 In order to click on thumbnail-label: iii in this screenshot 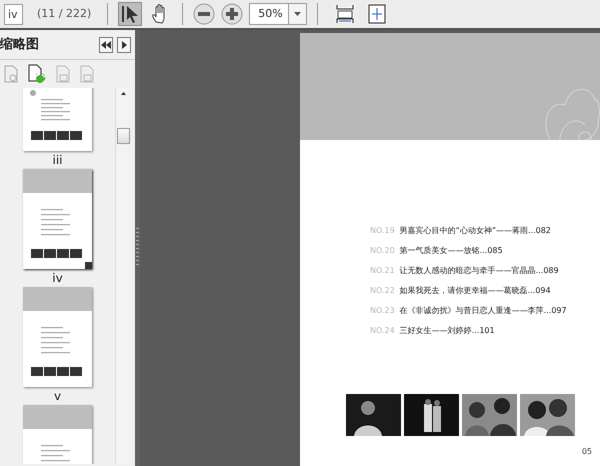, I will do `click(57, 160)`.